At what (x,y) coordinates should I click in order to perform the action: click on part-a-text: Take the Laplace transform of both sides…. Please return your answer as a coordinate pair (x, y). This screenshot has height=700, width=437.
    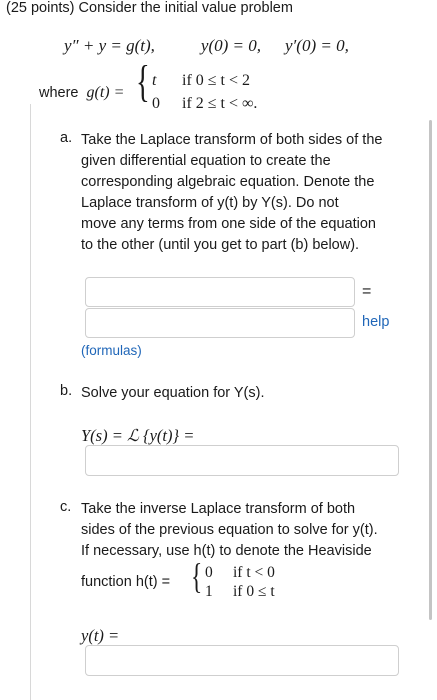
    Looking at the image, I should click on (232, 192).